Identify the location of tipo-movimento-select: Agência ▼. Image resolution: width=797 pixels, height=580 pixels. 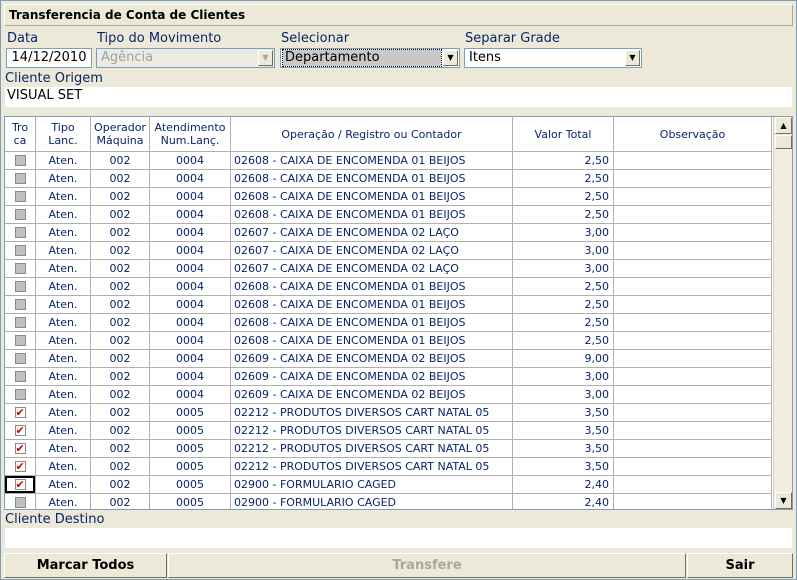
(185, 58).